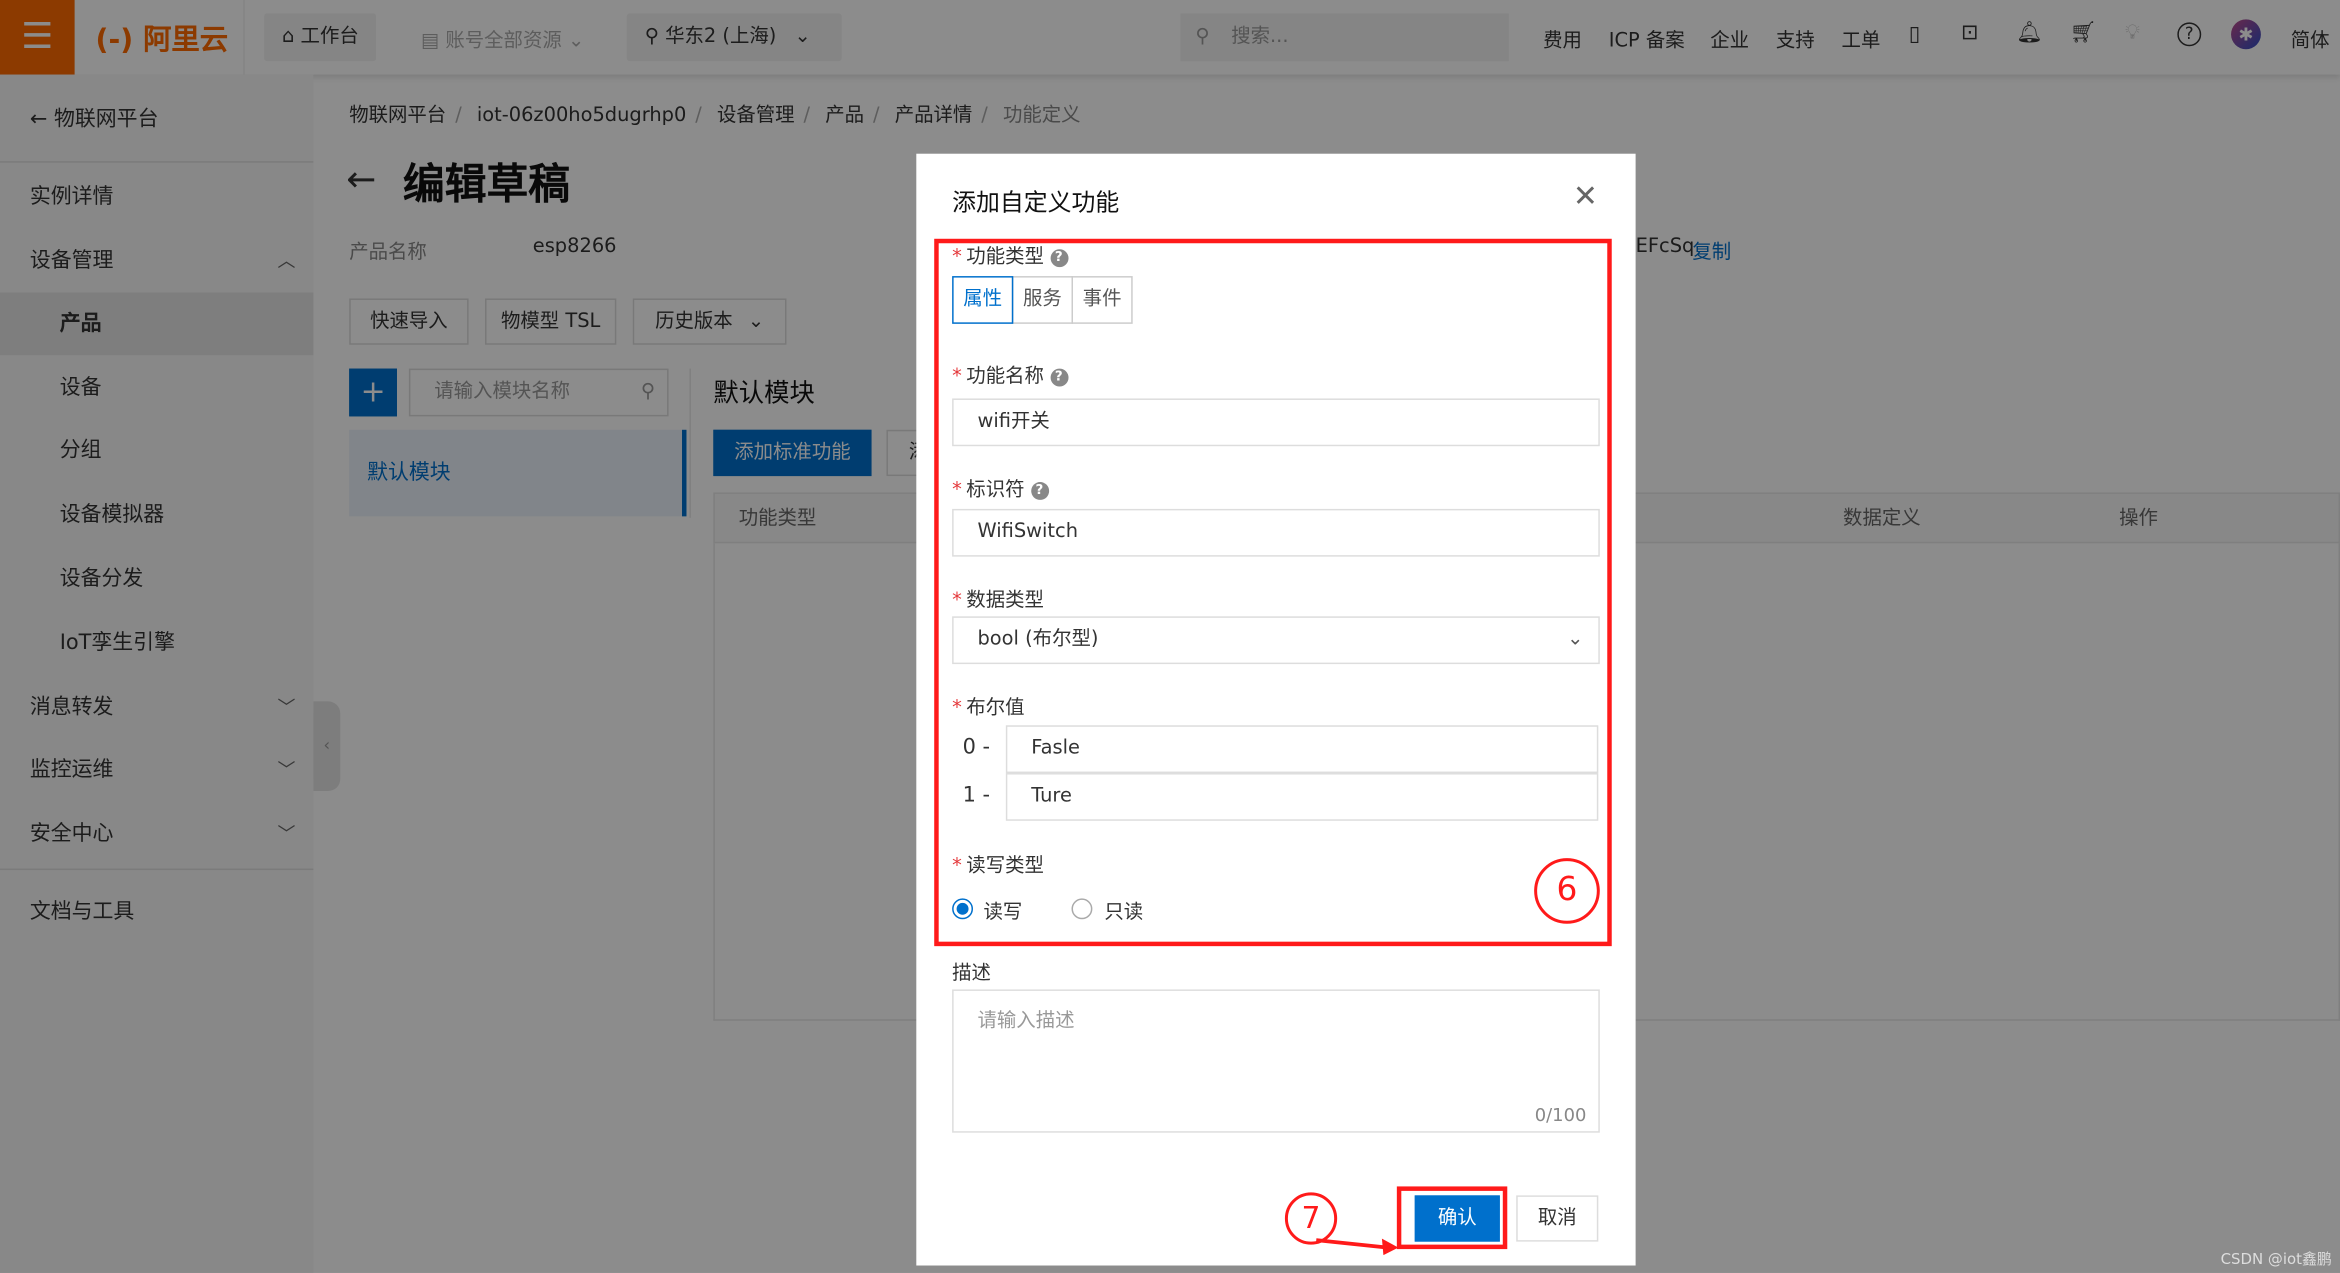 The width and height of the screenshot is (2340, 1273). Describe the element at coordinates (971, 973) in the screenshot. I see `description-label: 描述` at that location.